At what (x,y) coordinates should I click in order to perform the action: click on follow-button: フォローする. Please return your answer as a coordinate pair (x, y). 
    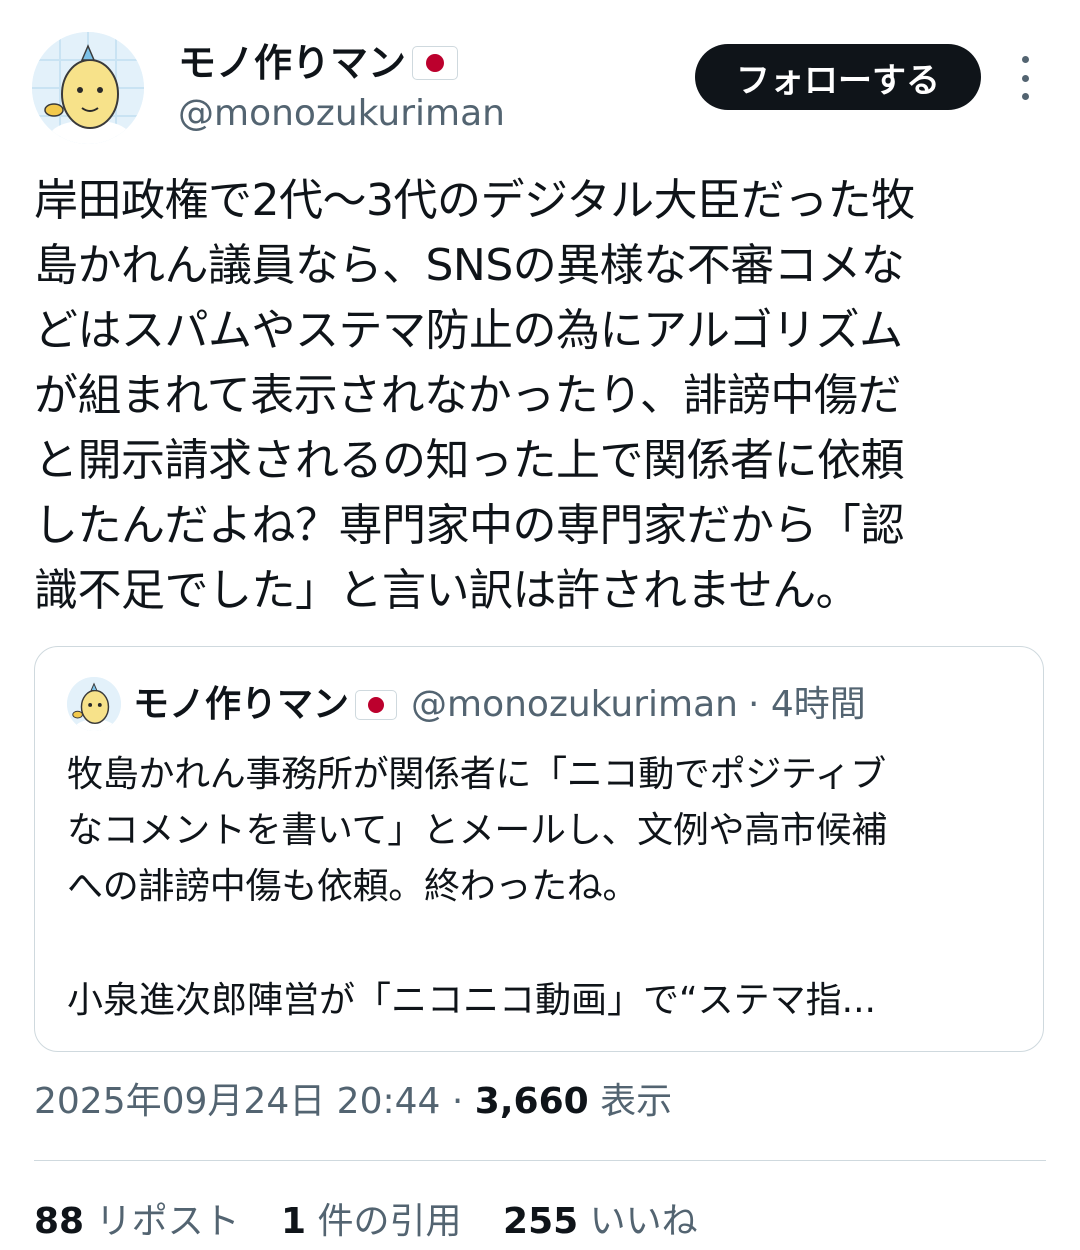
    Looking at the image, I should click on (838, 77).